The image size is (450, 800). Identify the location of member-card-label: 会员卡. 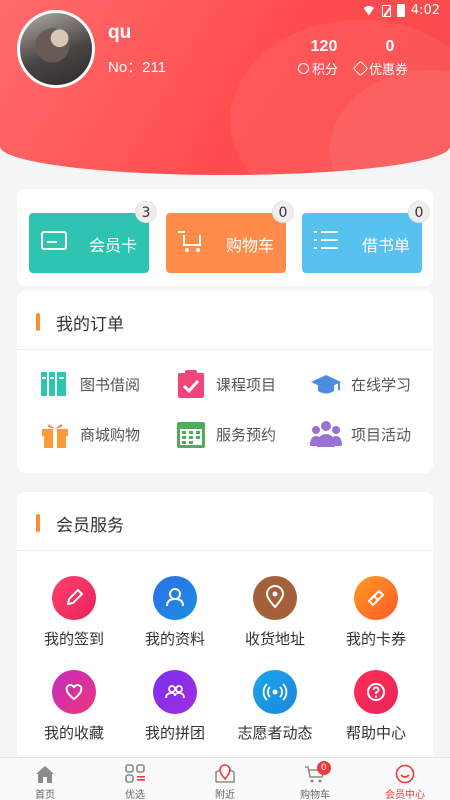
(113, 245).